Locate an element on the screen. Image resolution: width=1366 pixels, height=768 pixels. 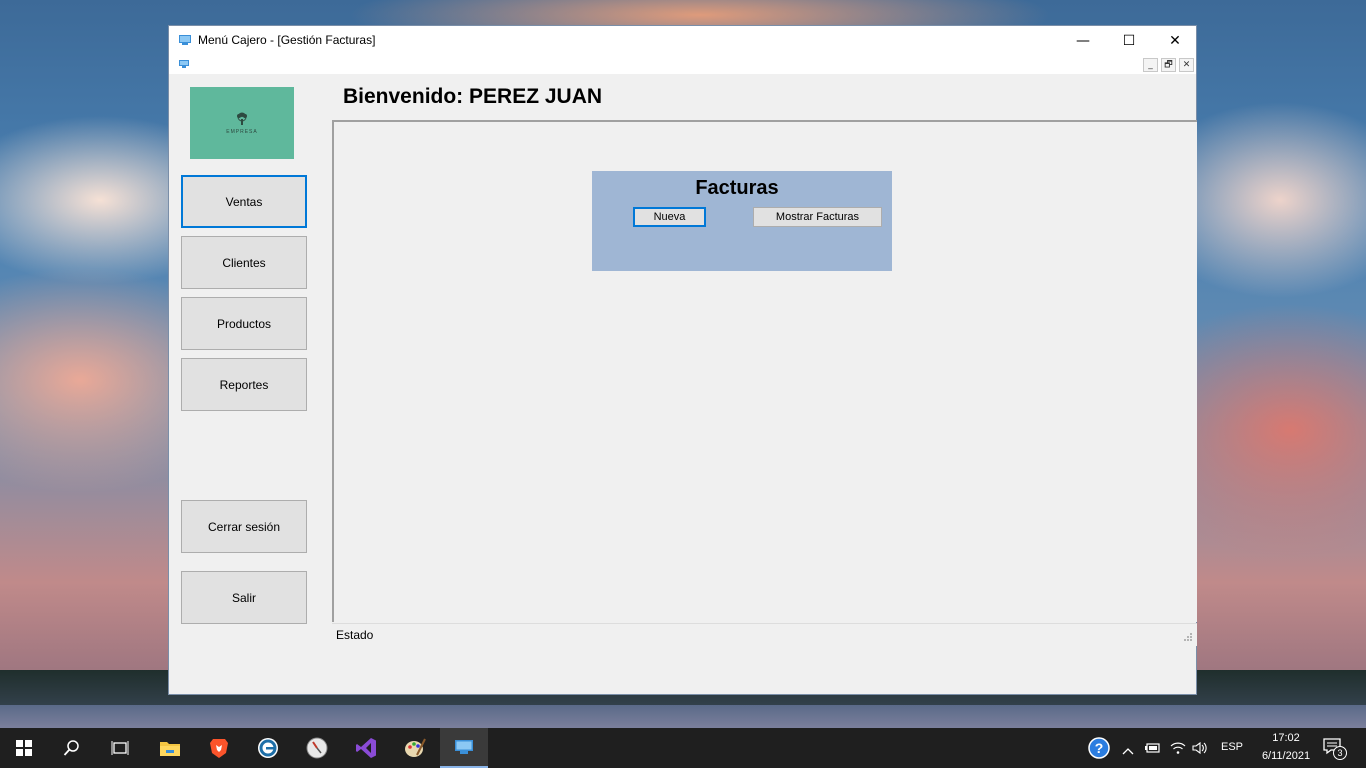
ventas-button: Ventas is located at coordinates (244, 201).